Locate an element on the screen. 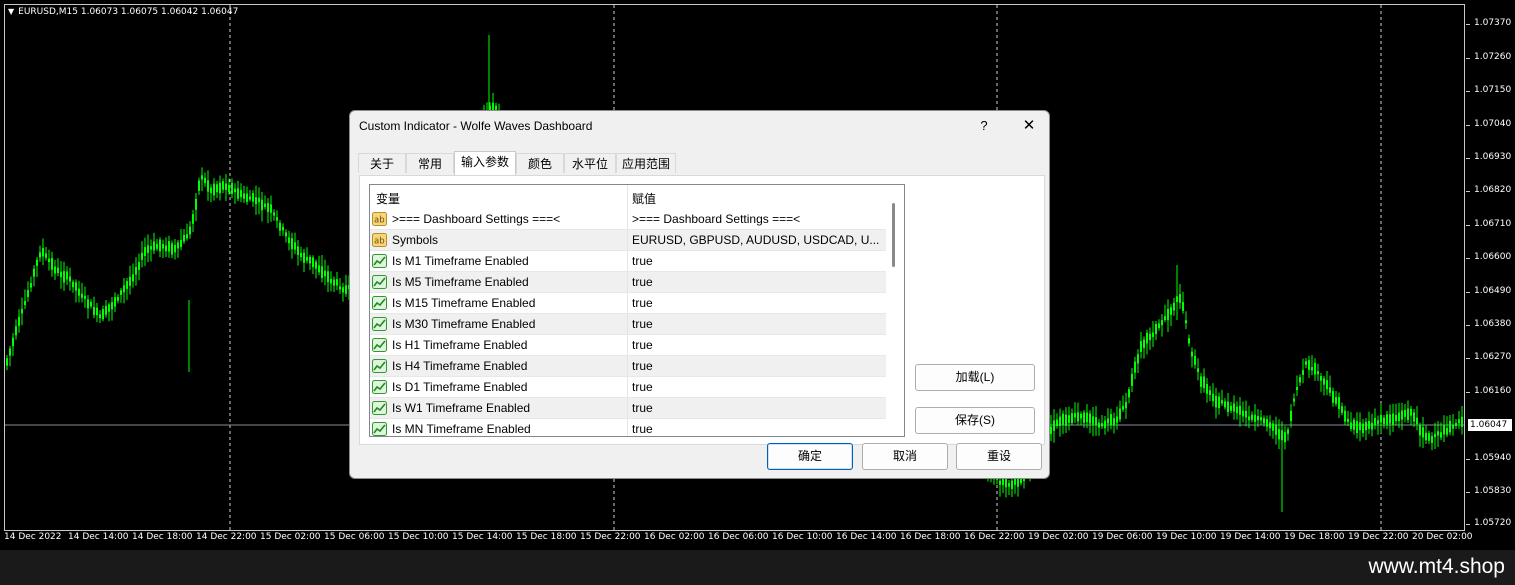  brand-watermark: www.mt4.shop is located at coordinates (1436, 566).